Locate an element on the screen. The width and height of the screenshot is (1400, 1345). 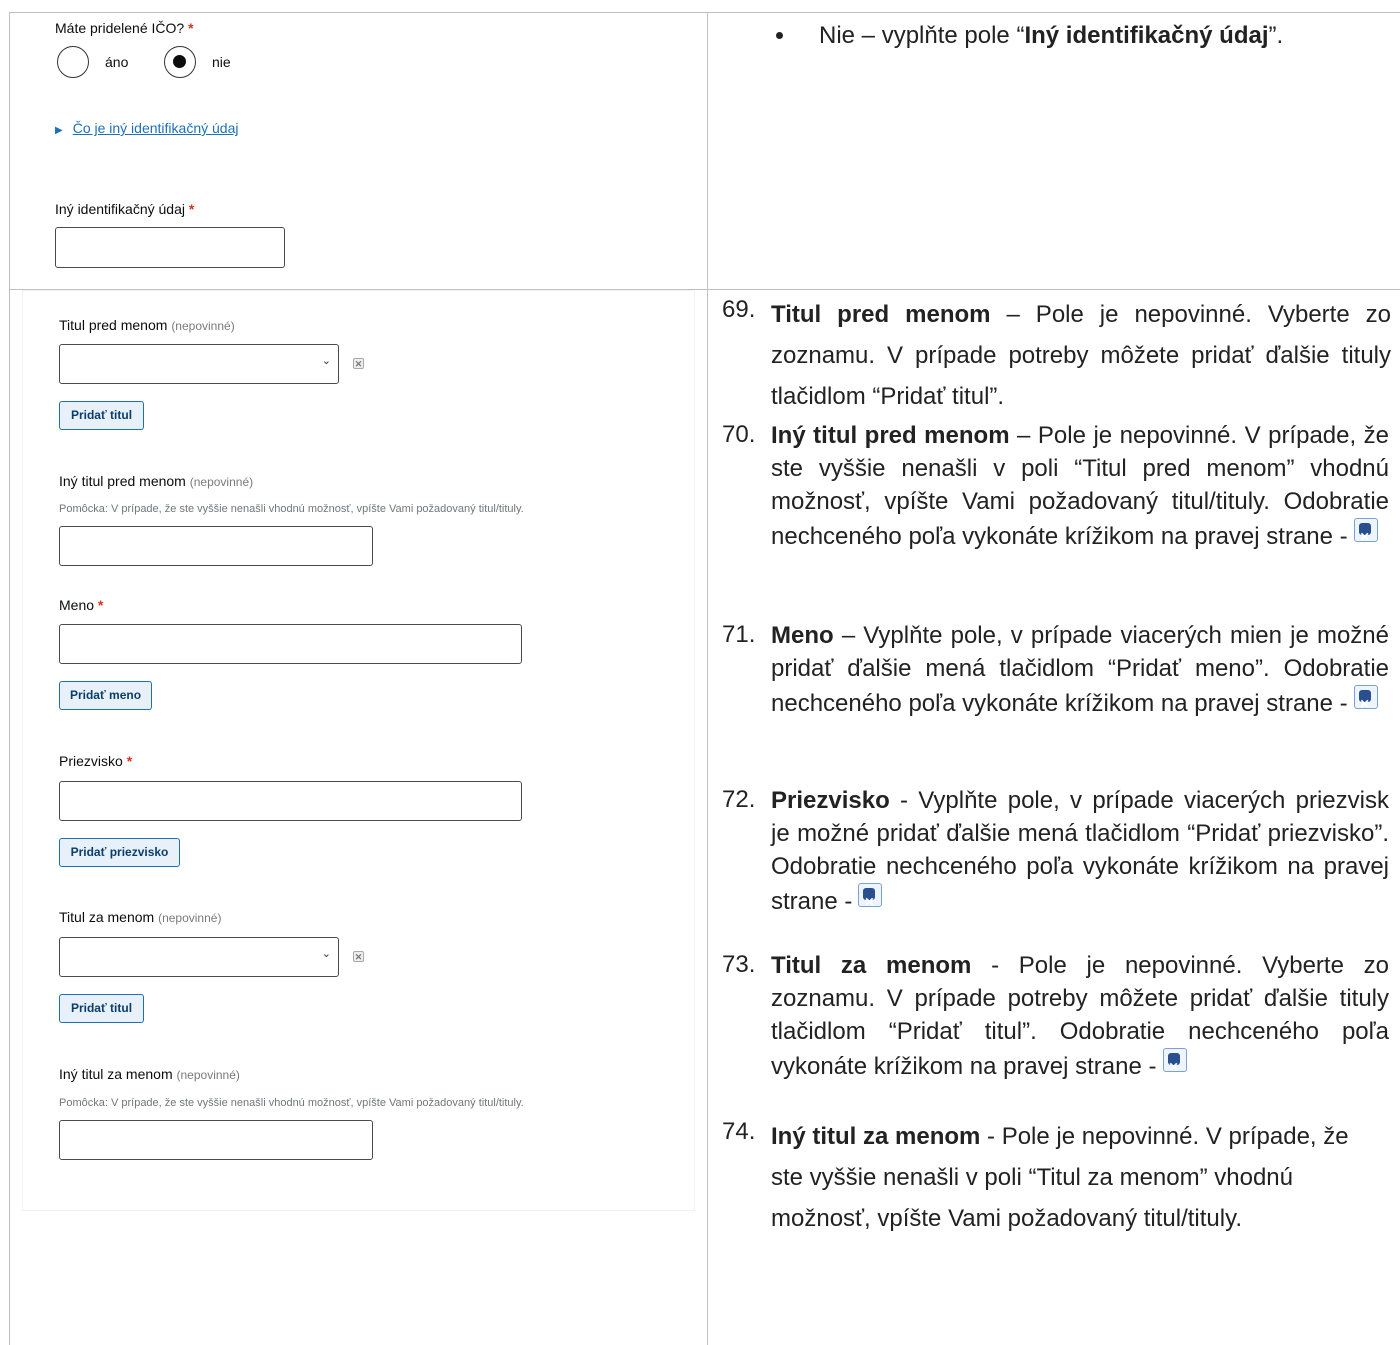
title-before-text: Titul pred menom is located at coordinates (113, 325).